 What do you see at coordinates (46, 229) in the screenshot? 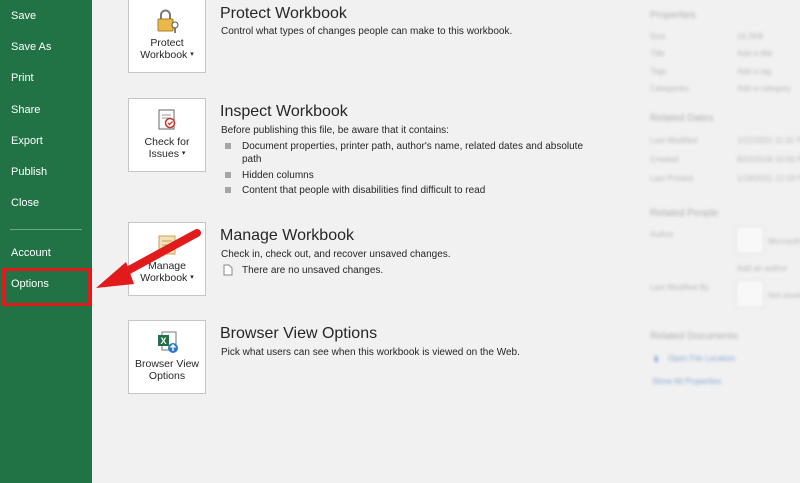
I see `nav-divider` at bounding box center [46, 229].